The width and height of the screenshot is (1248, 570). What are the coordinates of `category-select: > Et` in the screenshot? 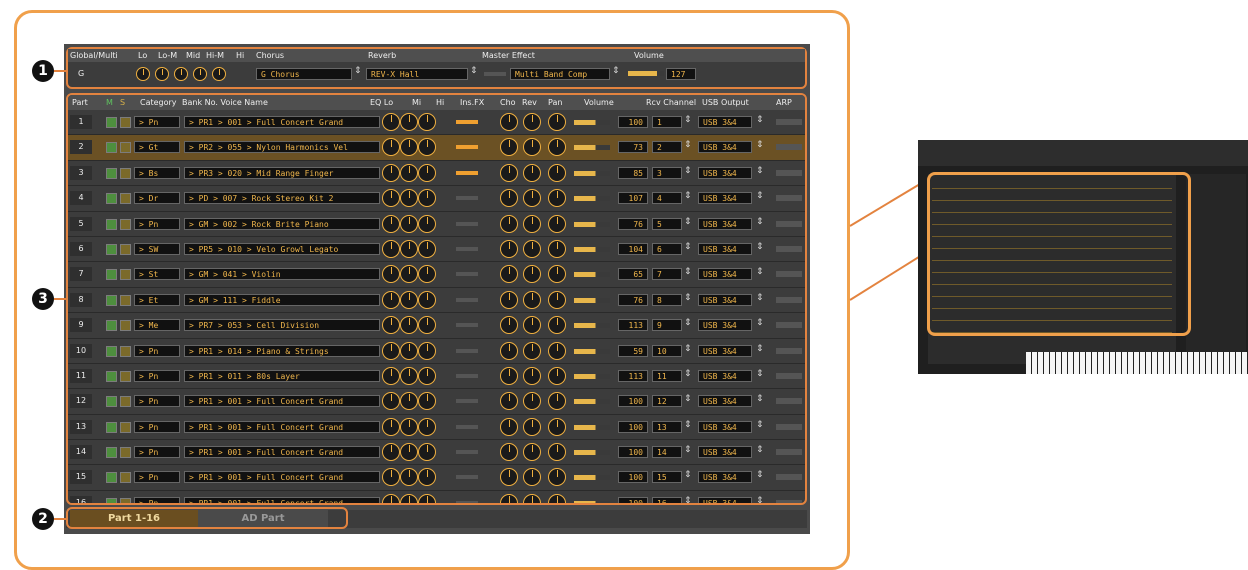 It's located at (157, 299).